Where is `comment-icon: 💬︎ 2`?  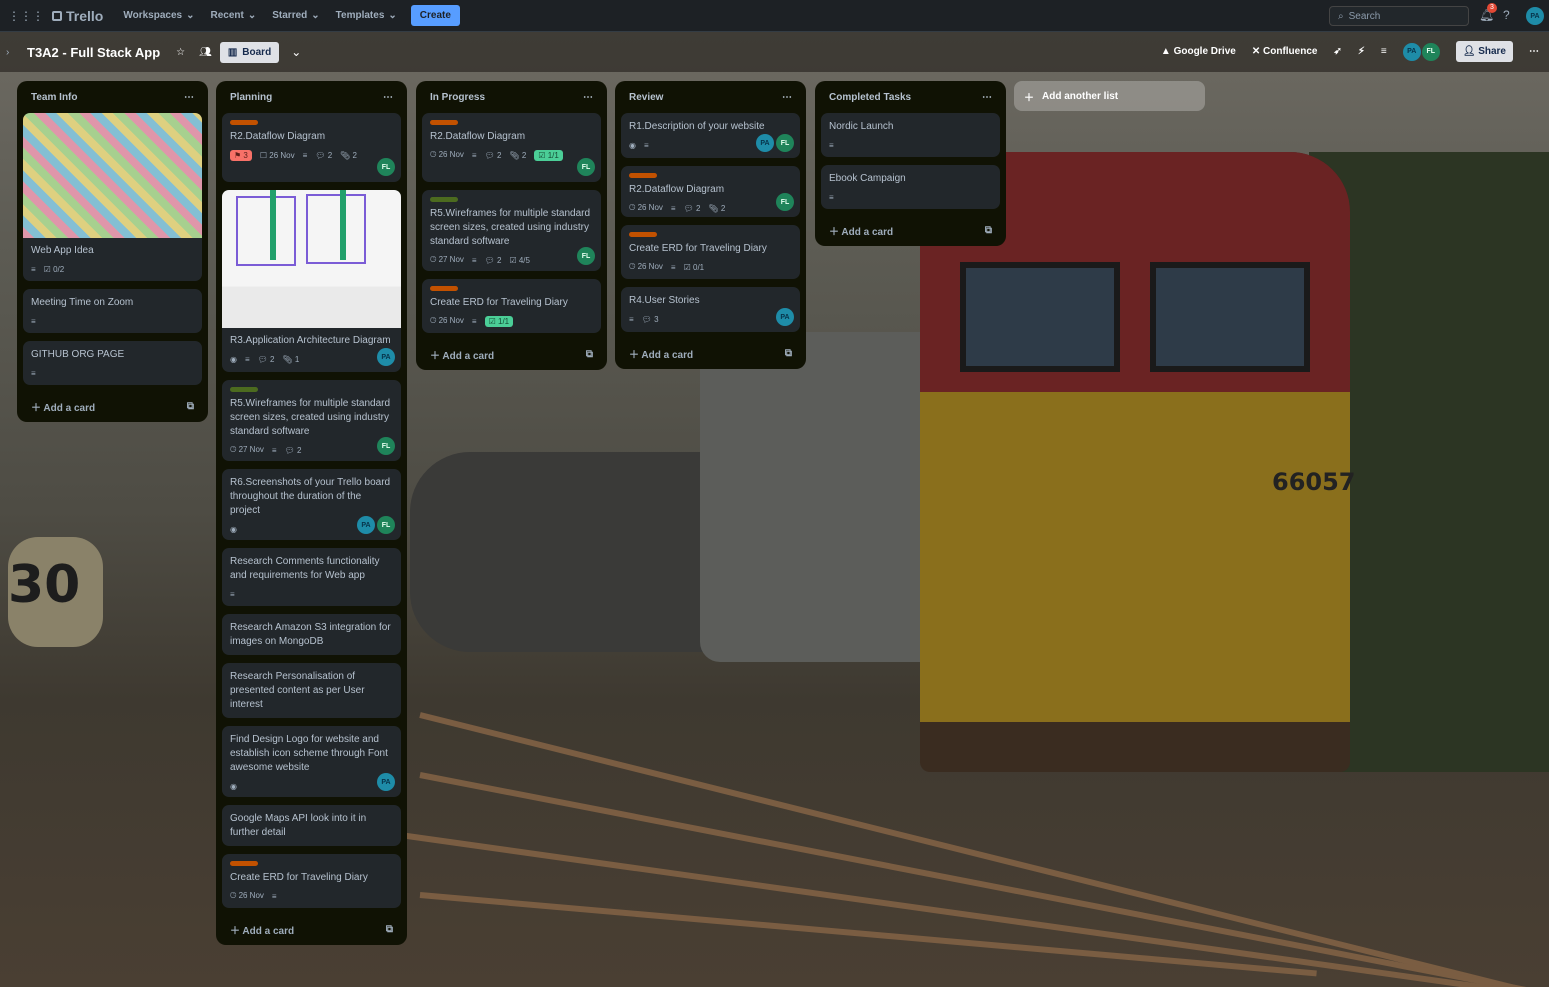 comment-icon: 💬︎ 2 is located at coordinates (493, 155).